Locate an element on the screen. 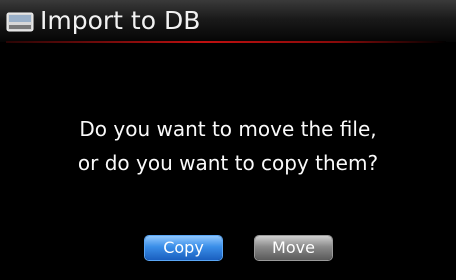  message-line-2: or do you want to copy them? is located at coordinates (228, 163).